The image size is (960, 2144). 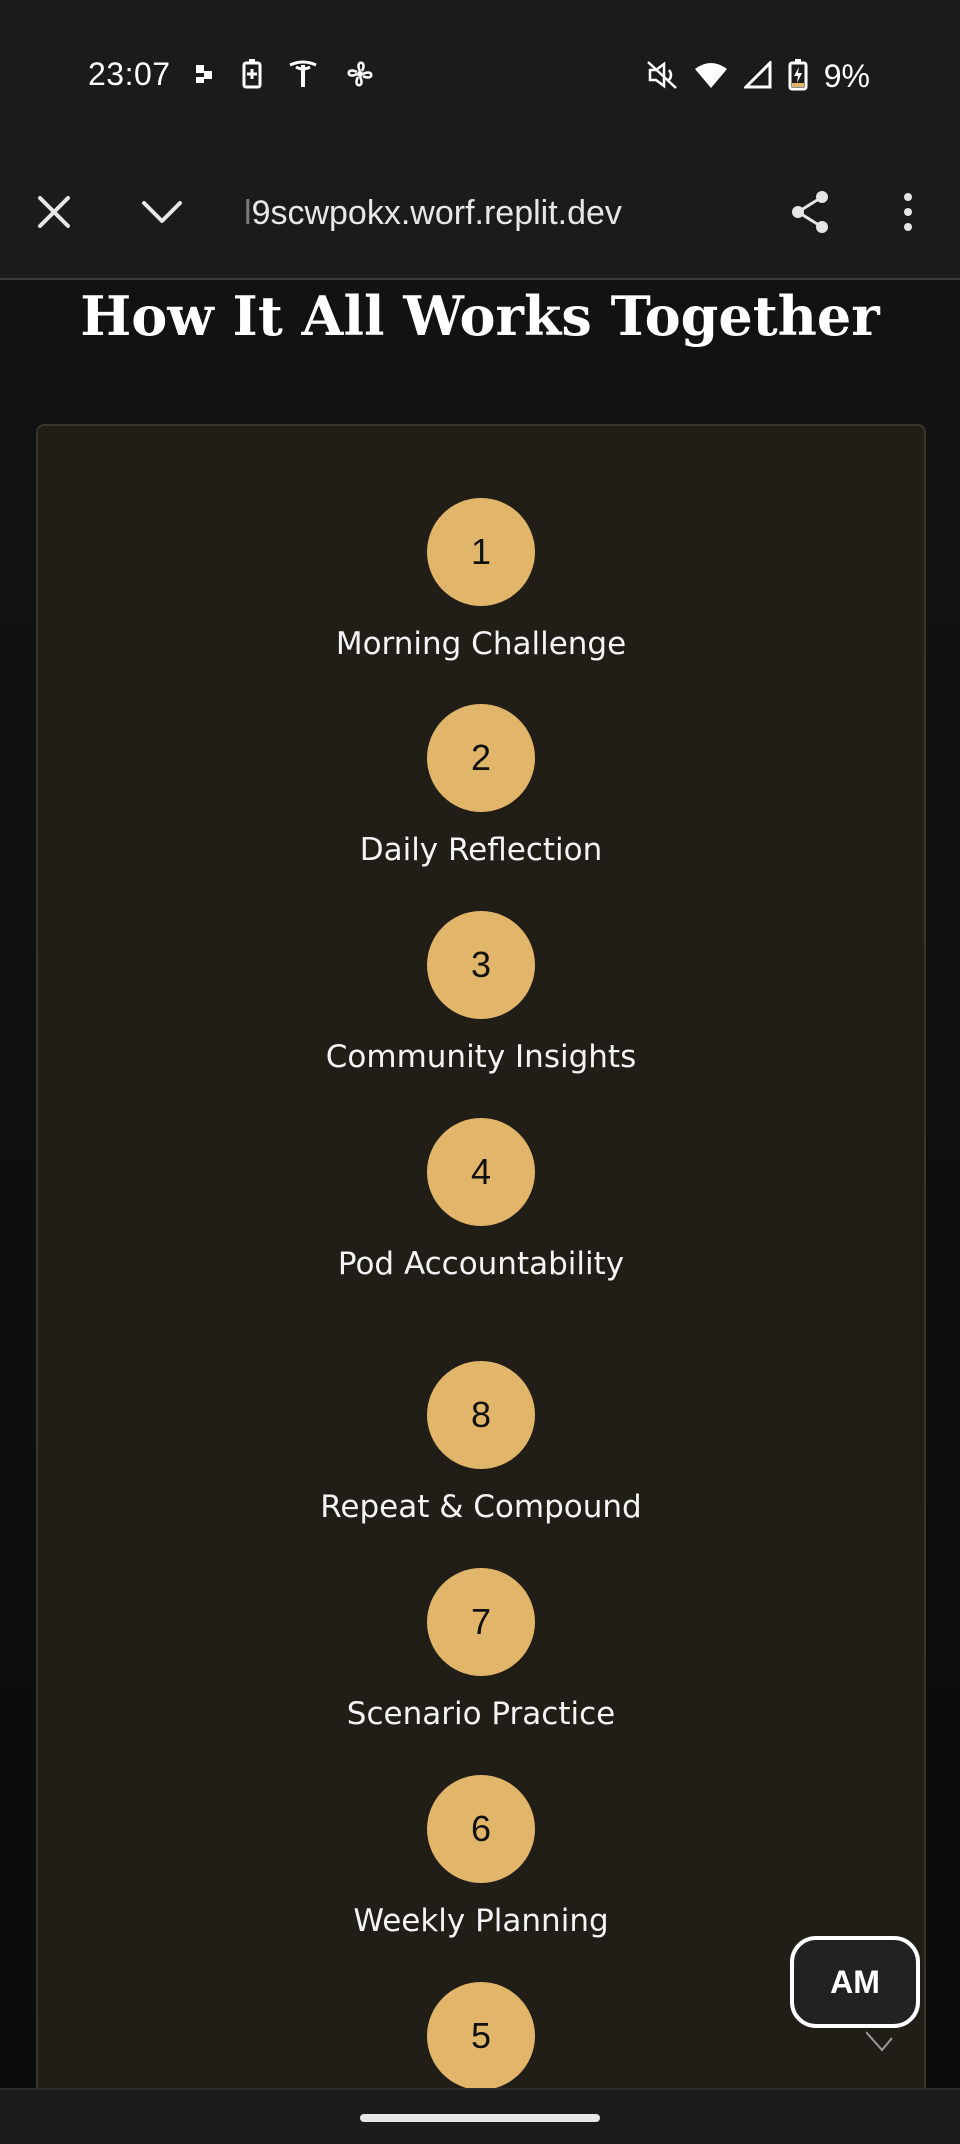 What do you see at coordinates (481, 1507) in the screenshot?
I see `step-label: Repeat & Compound` at bounding box center [481, 1507].